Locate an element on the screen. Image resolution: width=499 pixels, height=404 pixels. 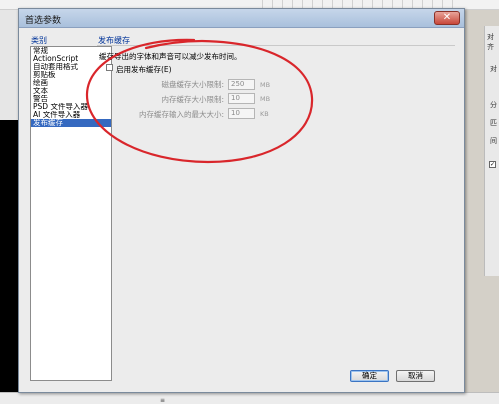
category-label: 类别 is located at coordinates (39, 40).